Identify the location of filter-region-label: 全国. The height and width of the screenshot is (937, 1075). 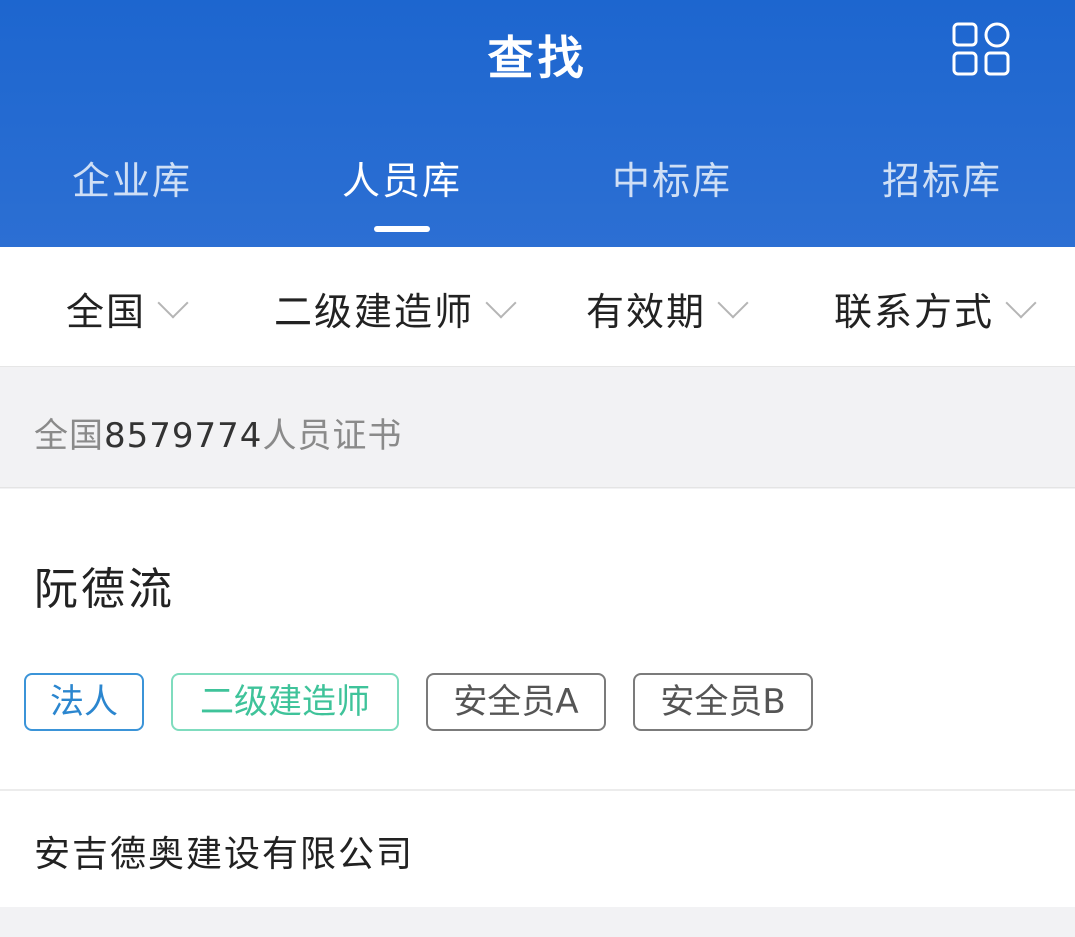
(106, 311).